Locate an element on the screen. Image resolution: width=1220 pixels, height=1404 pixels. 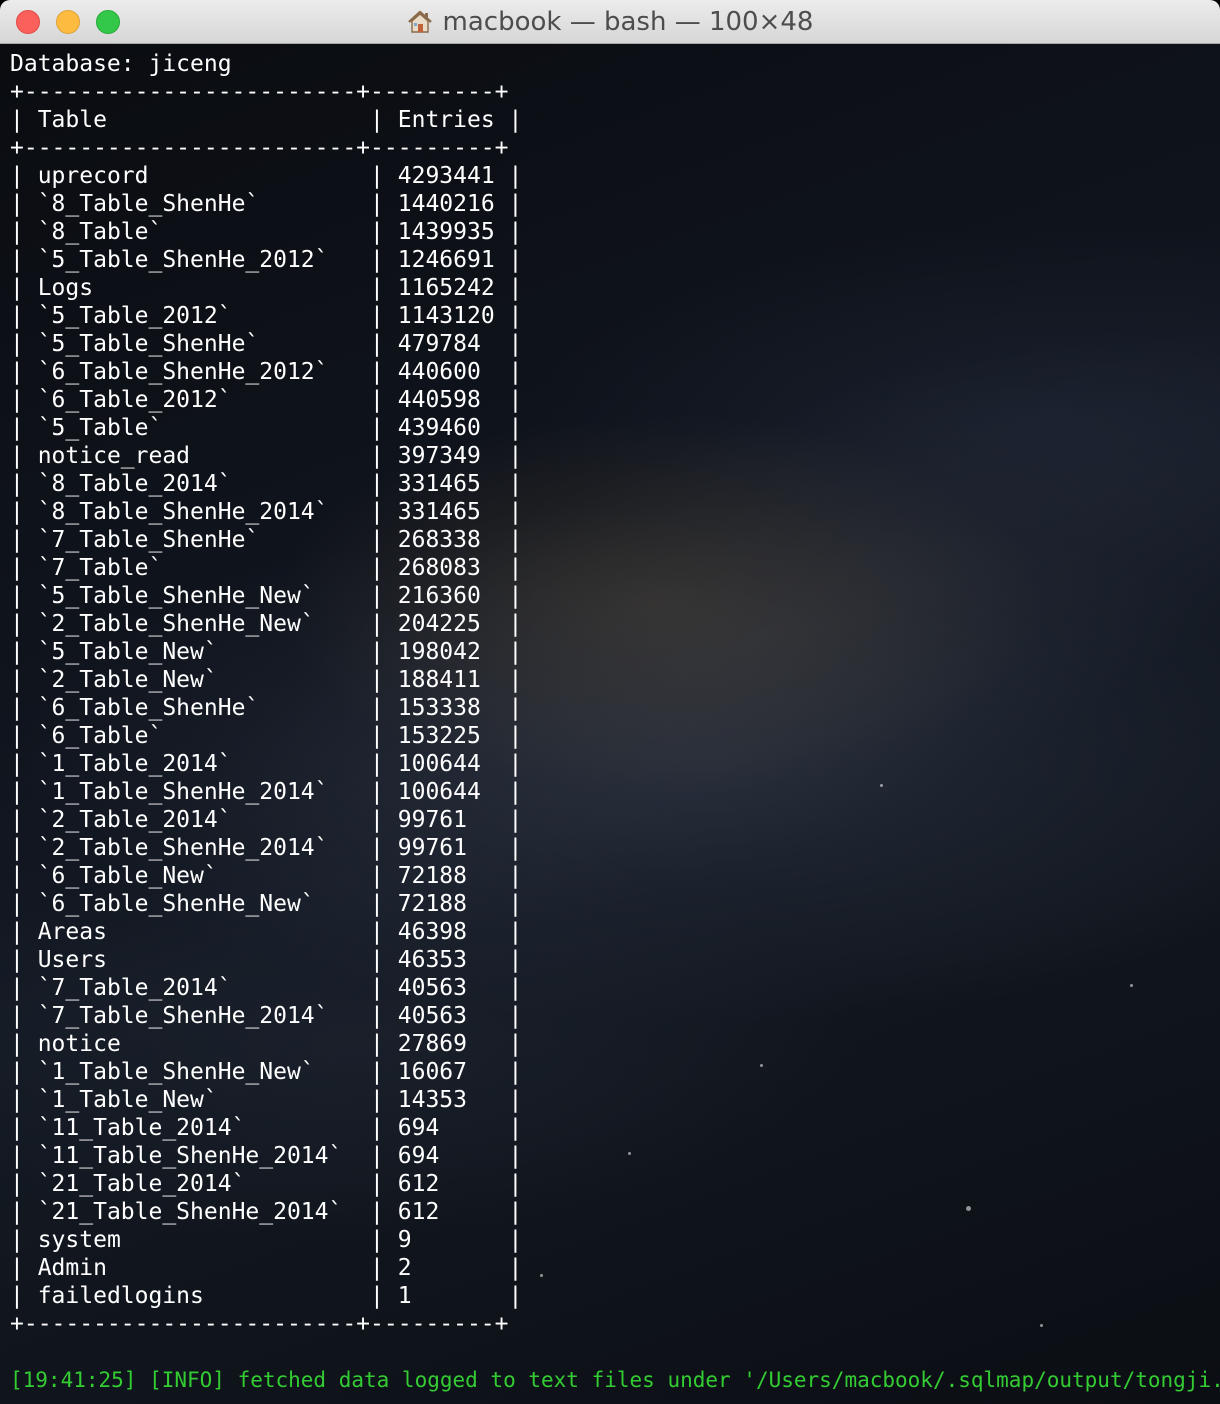
entries-cell: 72188 is located at coordinates (446, 904).